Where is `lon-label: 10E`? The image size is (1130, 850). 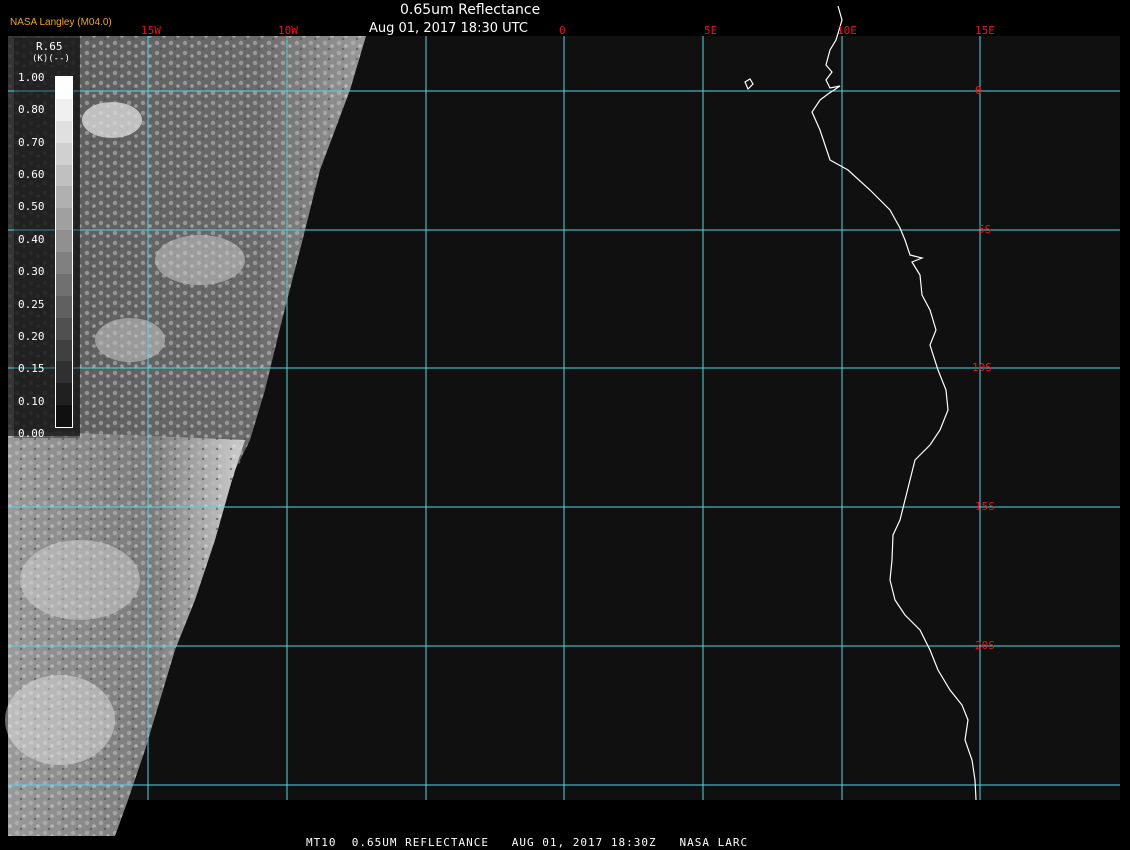 lon-label: 10E is located at coordinates (847, 30).